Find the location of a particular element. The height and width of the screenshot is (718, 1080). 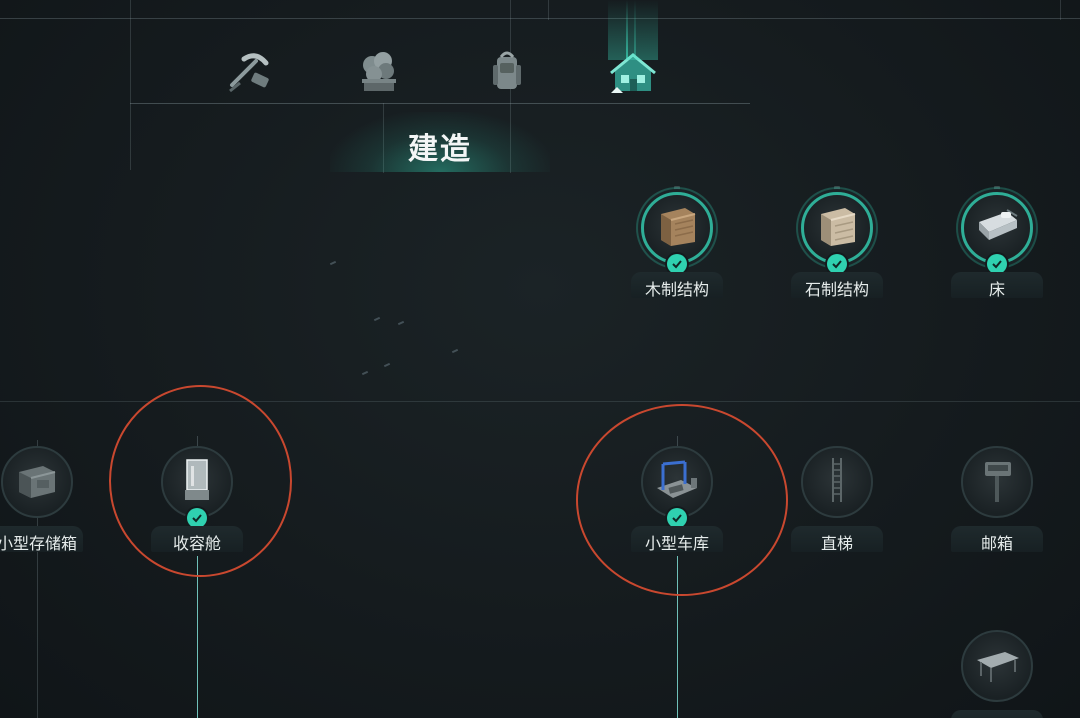

wood-crate-icon is located at coordinates (677, 228).